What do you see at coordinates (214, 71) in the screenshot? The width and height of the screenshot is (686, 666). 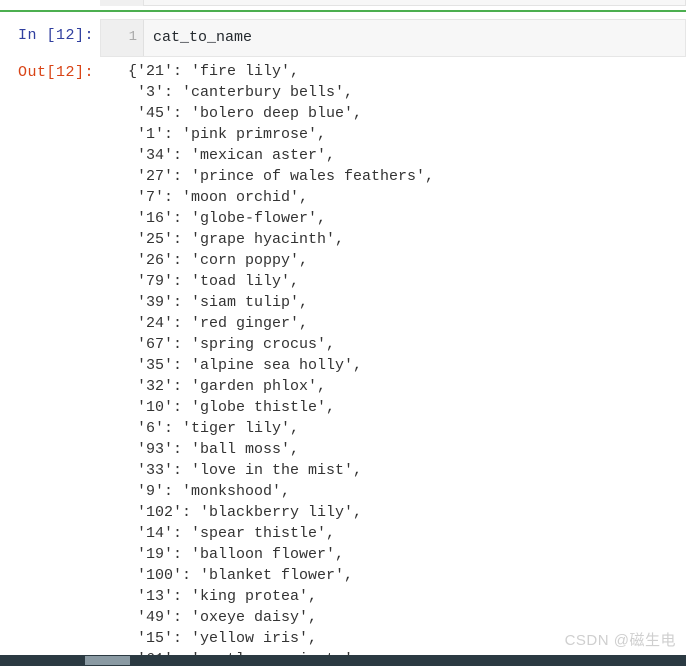 I see `output-line: {'21': 'fire lily',` at bounding box center [214, 71].